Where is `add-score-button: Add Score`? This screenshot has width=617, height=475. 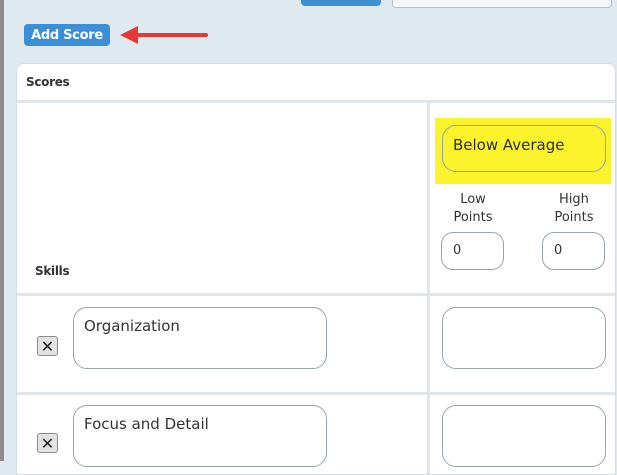
add-score-button: Add Score is located at coordinates (67, 35).